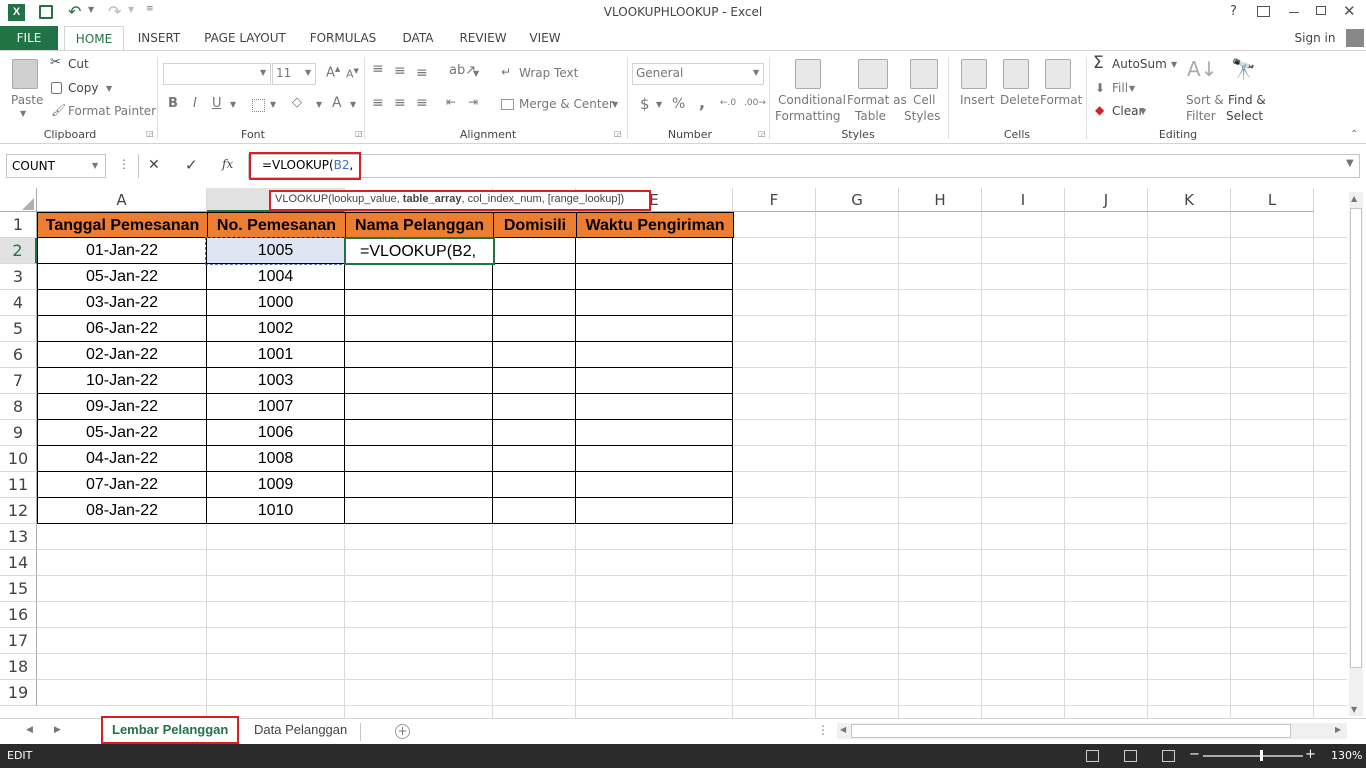 This screenshot has height=768, width=1366. What do you see at coordinates (18, 355) in the screenshot?
I see `row-header-6: 6` at bounding box center [18, 355].